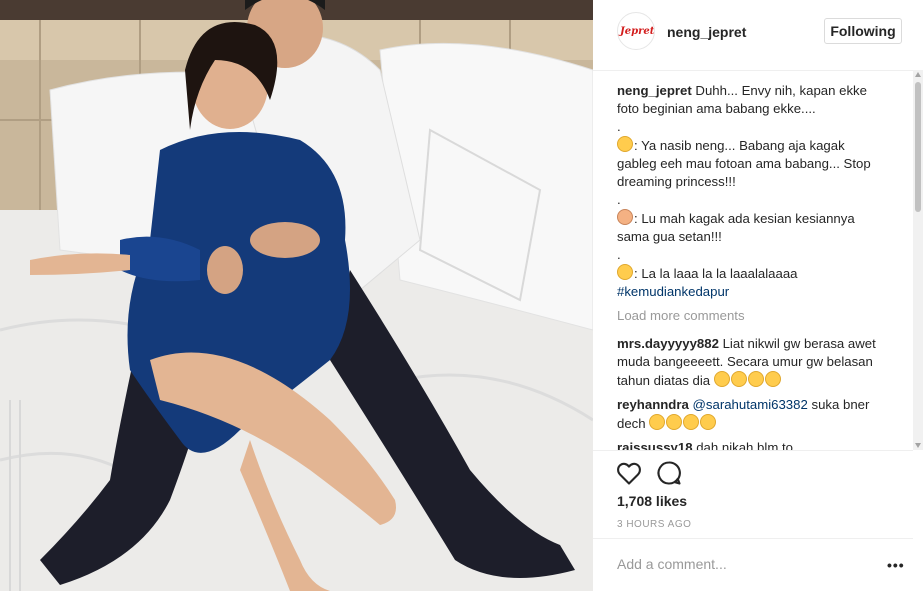 The image size is (923, 592). Describe the element at coordinates (896, 565) in the screenshot. I see `more-options-icon: •••` at that location.